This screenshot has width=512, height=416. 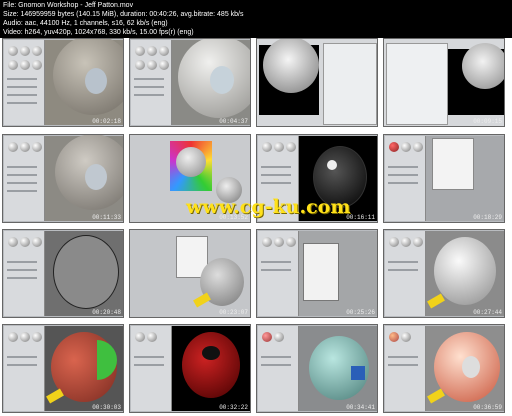 What do you see at coordinates (360, 217) in the screenshot?
I see `timestamp: 00:16:11` at bounding box center [360, 217].